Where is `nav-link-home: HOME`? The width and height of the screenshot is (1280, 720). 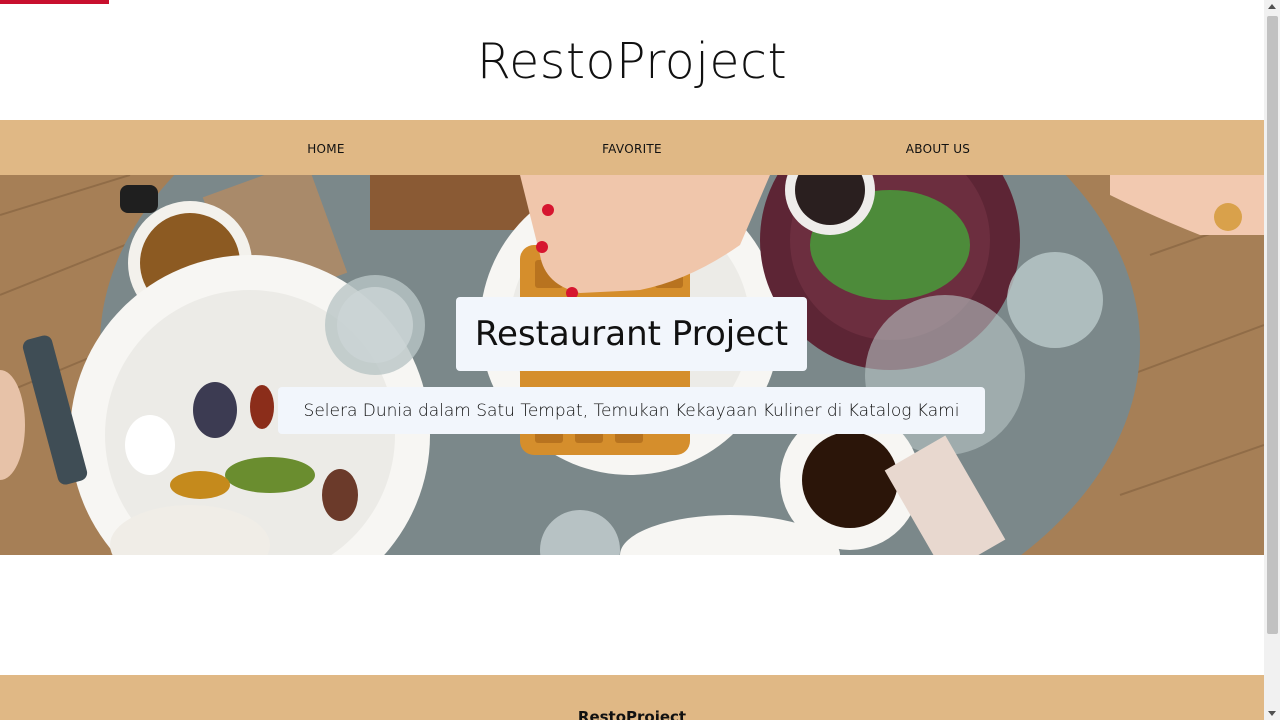
nav-link-home: HOME is located at coordinates (326, 149).